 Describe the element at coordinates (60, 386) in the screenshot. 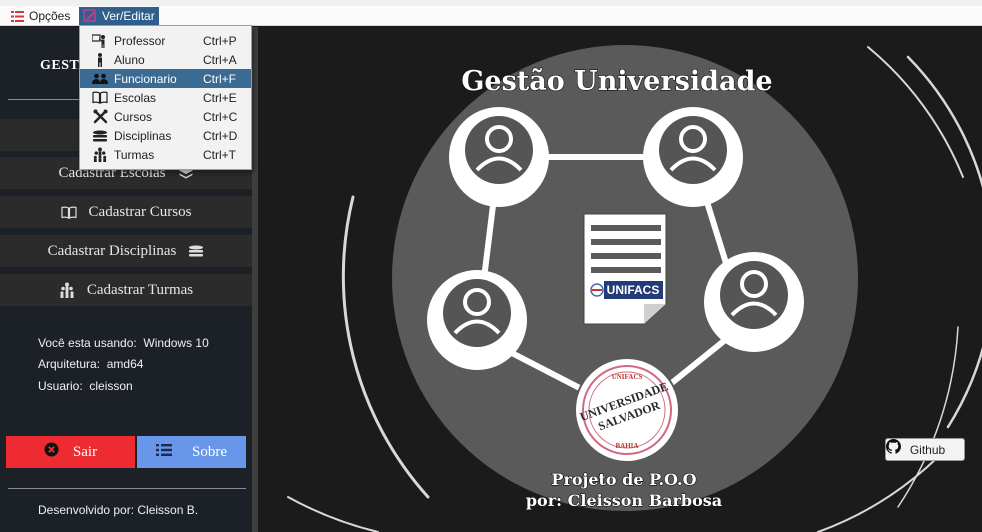

I see `user-label: Usuario:` at that location.